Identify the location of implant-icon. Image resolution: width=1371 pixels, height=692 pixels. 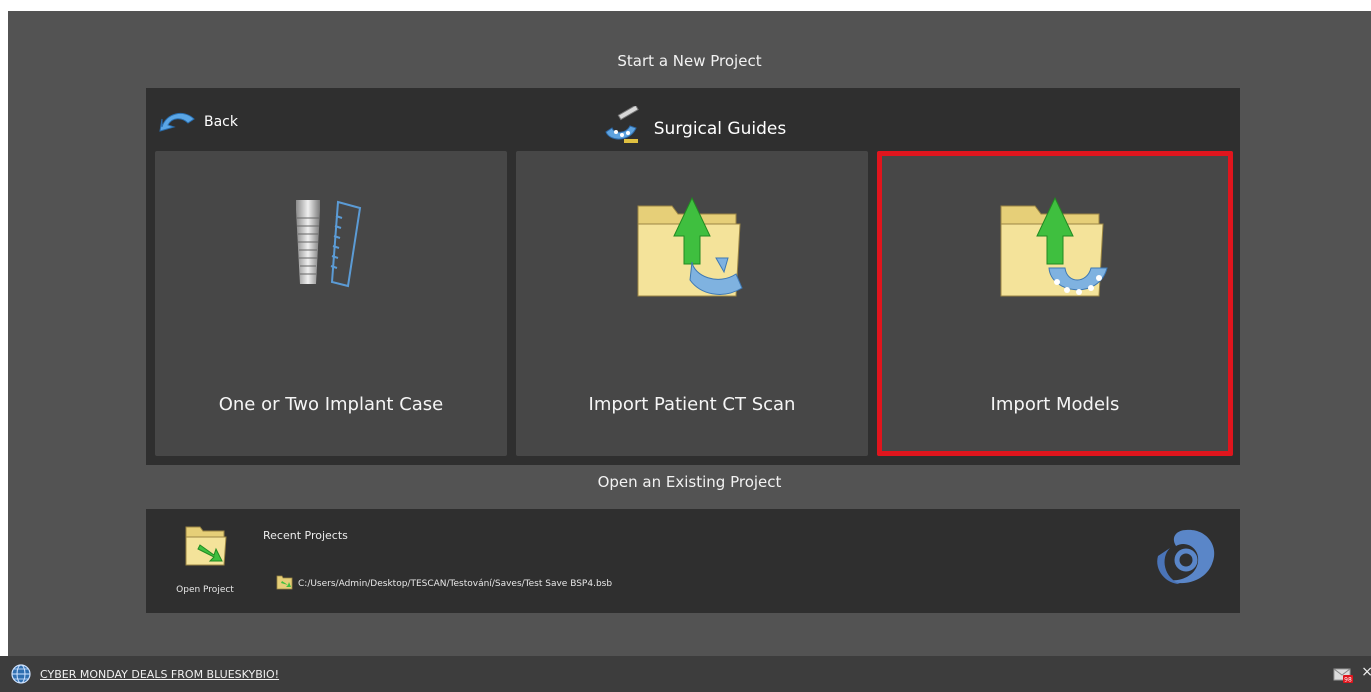
(331, 251).